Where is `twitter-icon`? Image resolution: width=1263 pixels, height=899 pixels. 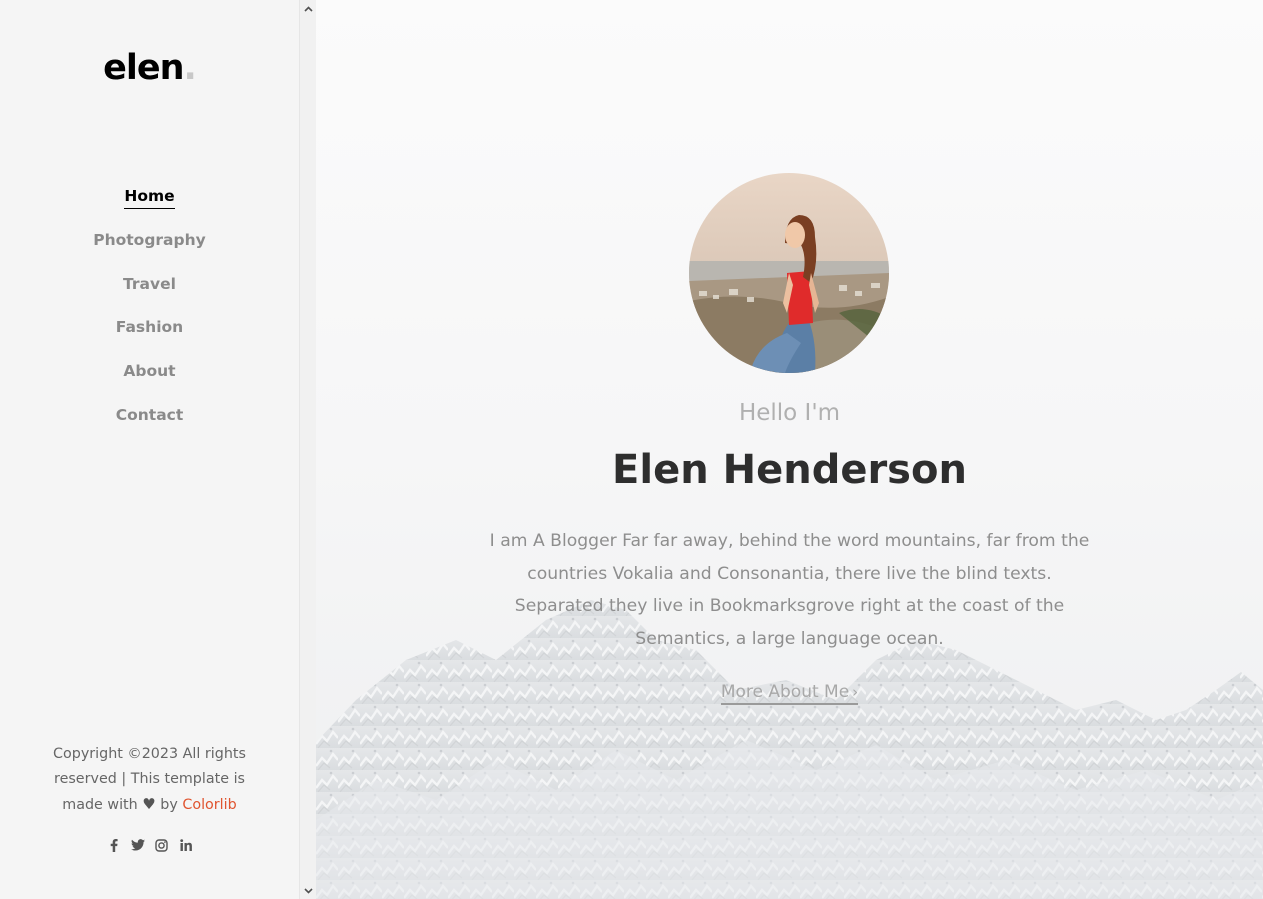 twitter-icon is located at coordinates (137, 845).